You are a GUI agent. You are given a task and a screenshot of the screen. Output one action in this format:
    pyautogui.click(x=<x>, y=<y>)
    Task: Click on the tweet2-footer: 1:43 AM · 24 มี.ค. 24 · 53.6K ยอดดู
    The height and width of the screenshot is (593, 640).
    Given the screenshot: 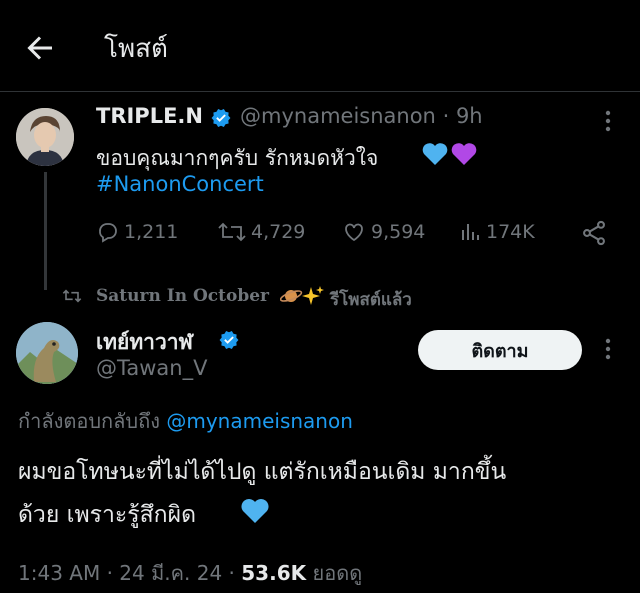 What is the action you would take?
    pyautogui.click(x=190, y=573)
    